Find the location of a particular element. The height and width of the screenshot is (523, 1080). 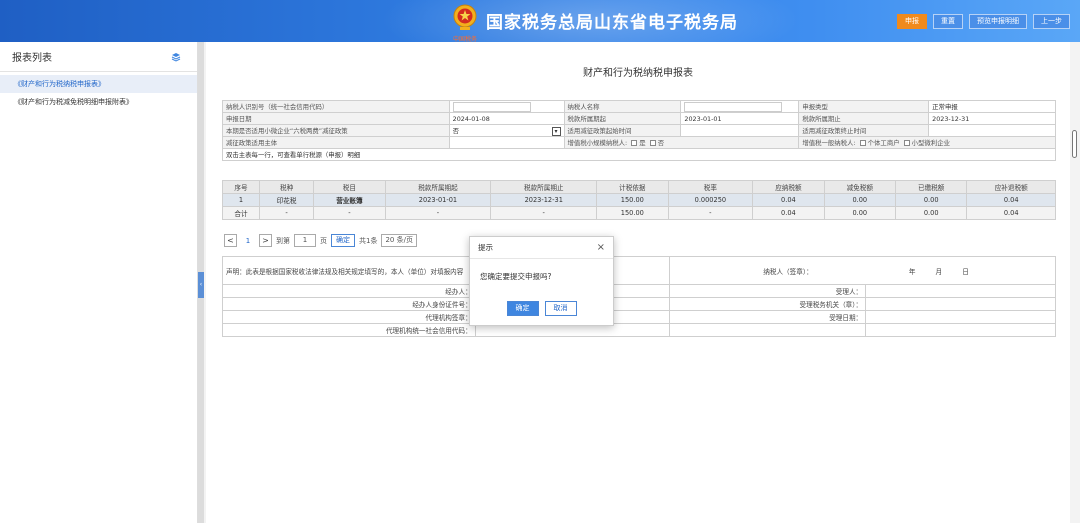

pagination: < 1 > 到第 1 页 确定 共1条 20 条/页 is located at coordinates (320, 240).